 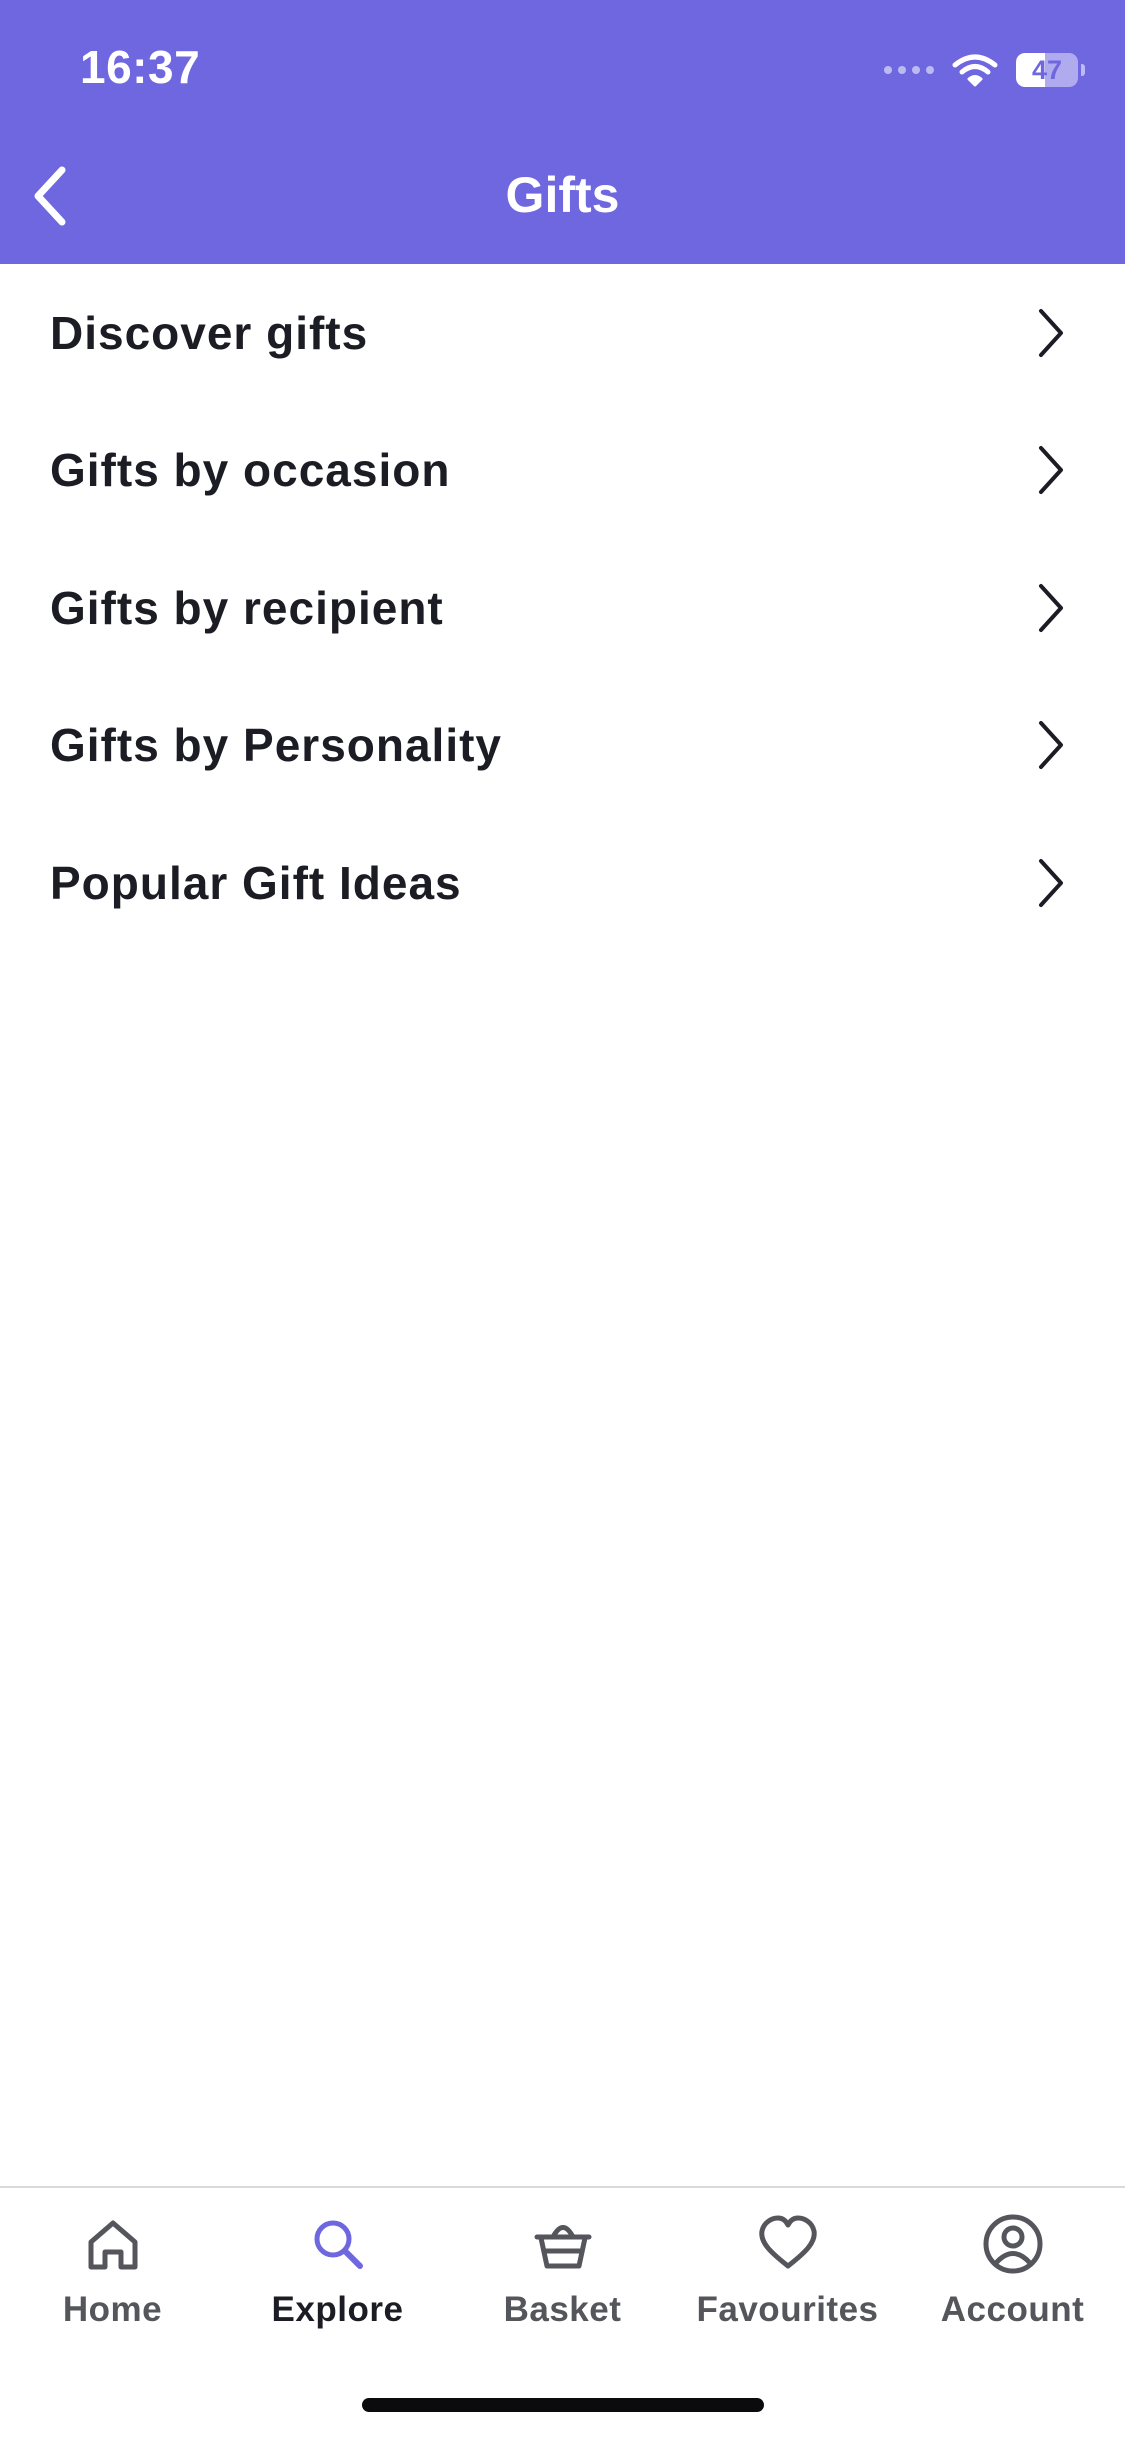 What do you see at coordinates (112, 2245) in the screenshot?
I see `home-icon` at bounding box center [112, 2245].